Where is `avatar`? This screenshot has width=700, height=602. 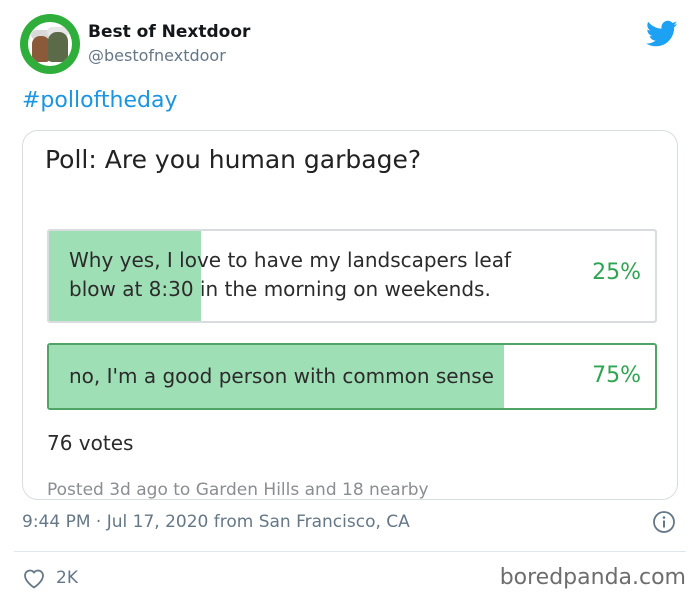 avatar is located at coordinates (50, 44).